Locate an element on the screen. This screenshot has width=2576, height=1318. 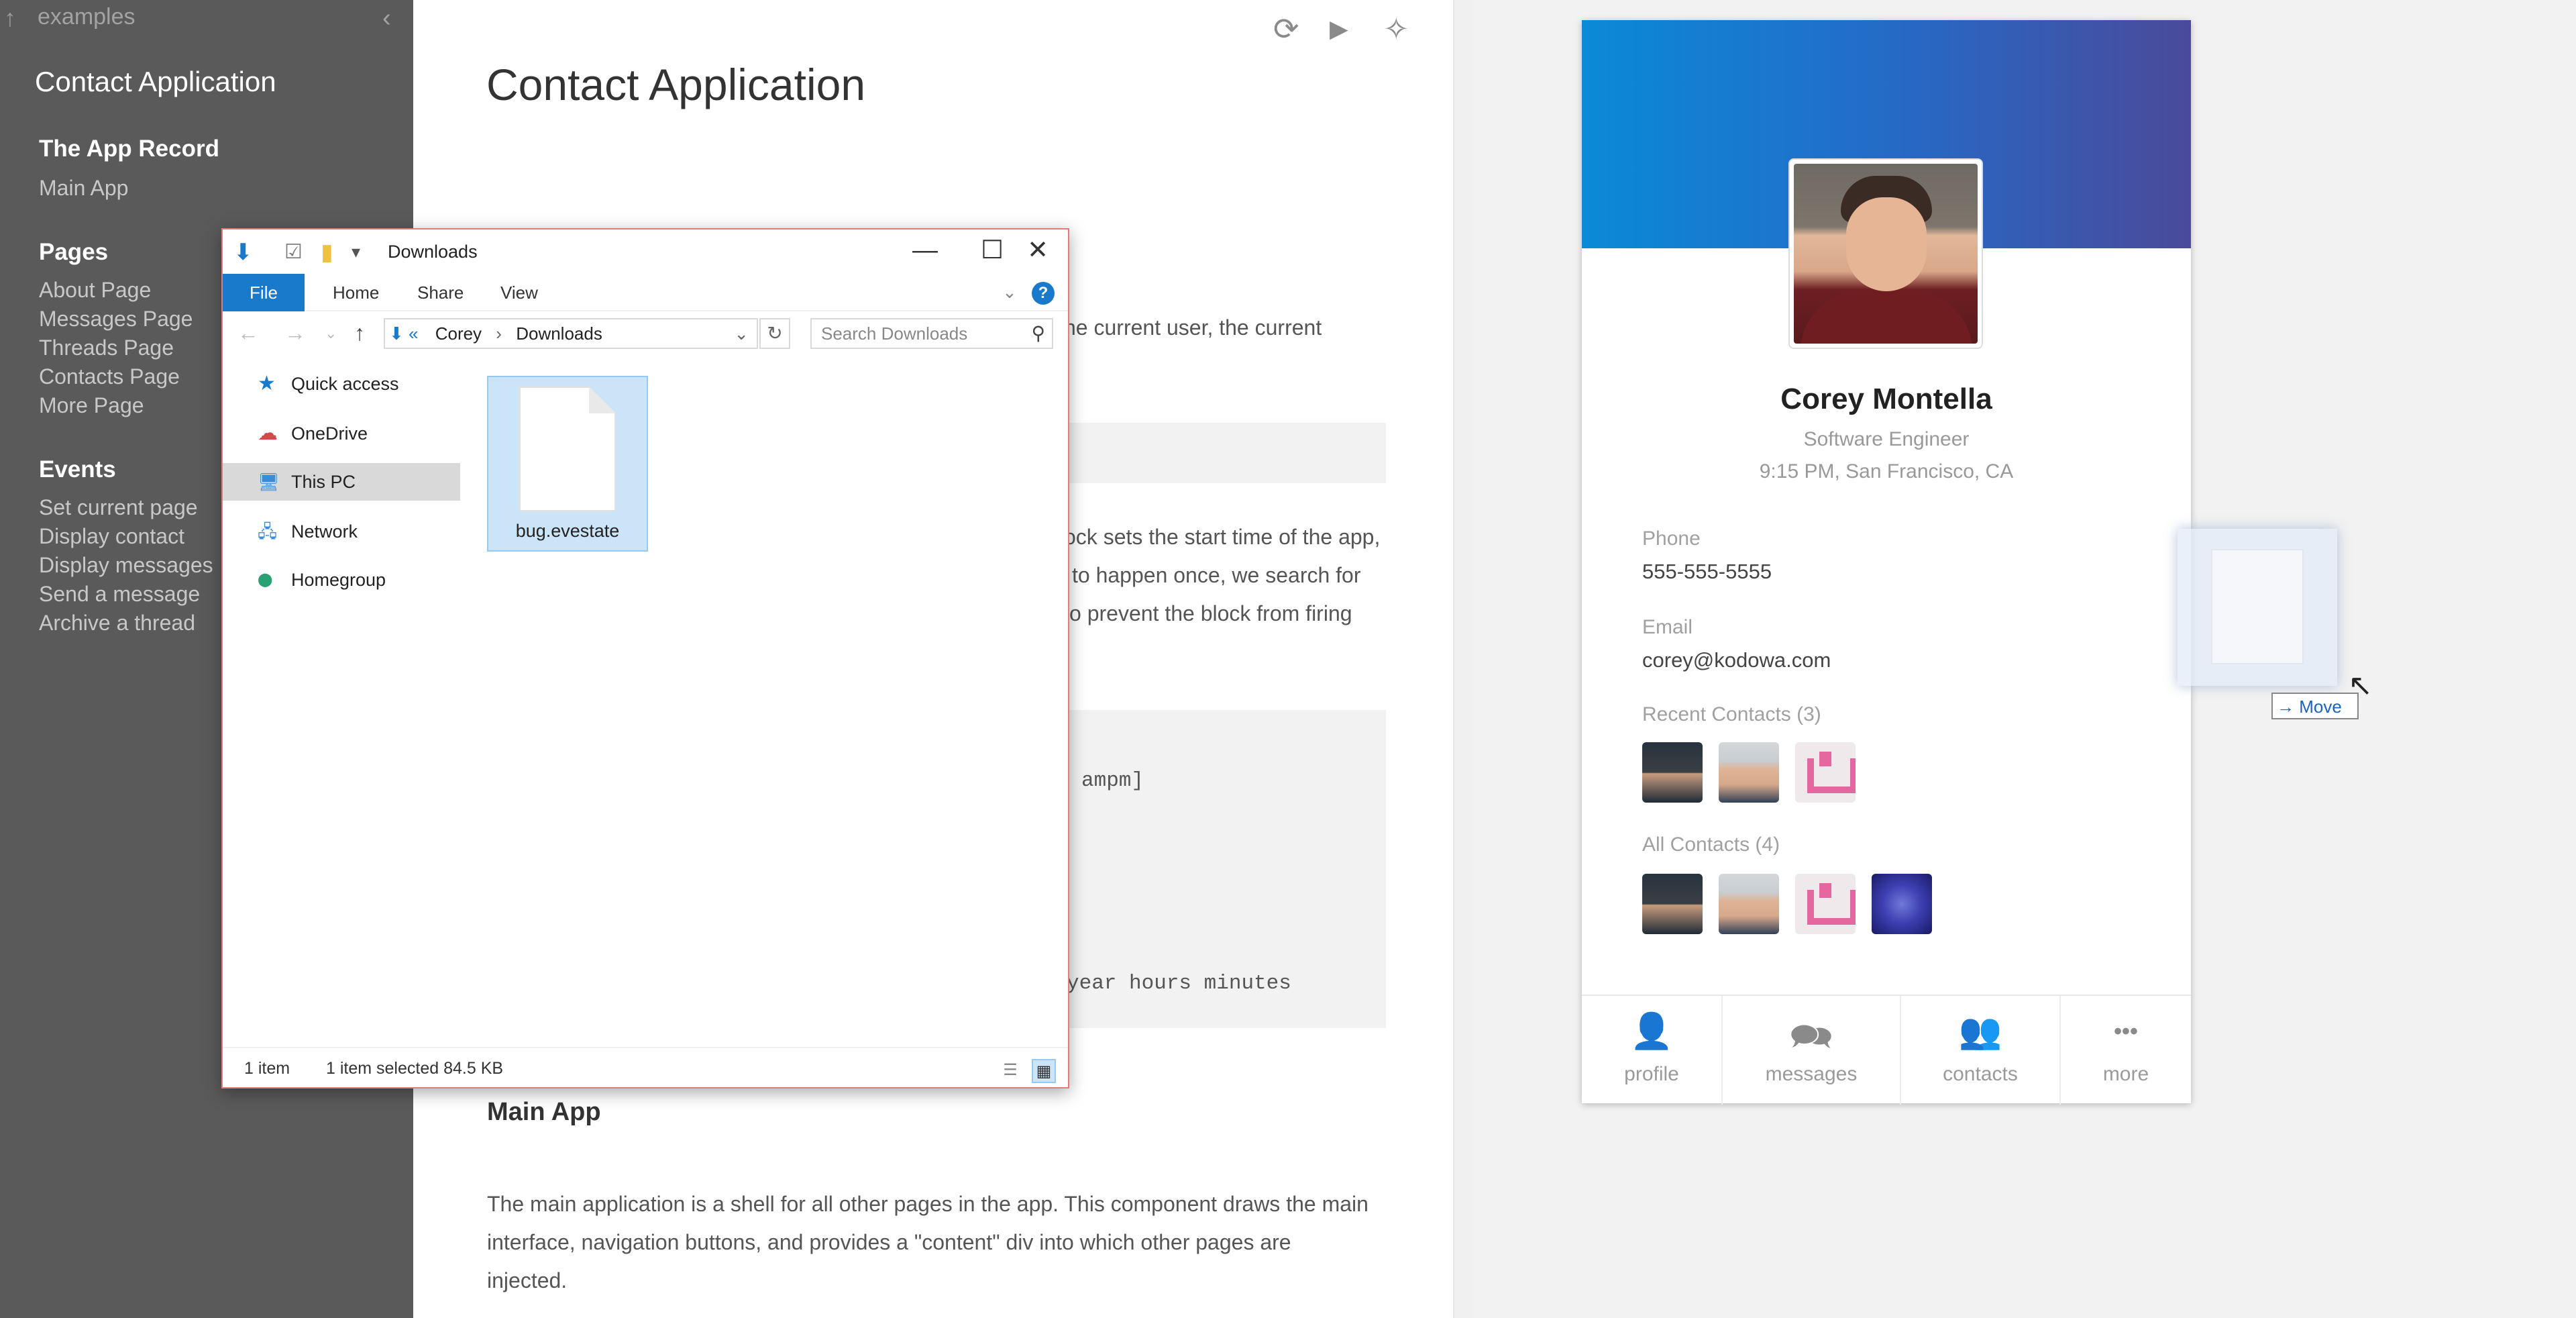
forward-arrow-icon: → is located at coordinates (295, 333).